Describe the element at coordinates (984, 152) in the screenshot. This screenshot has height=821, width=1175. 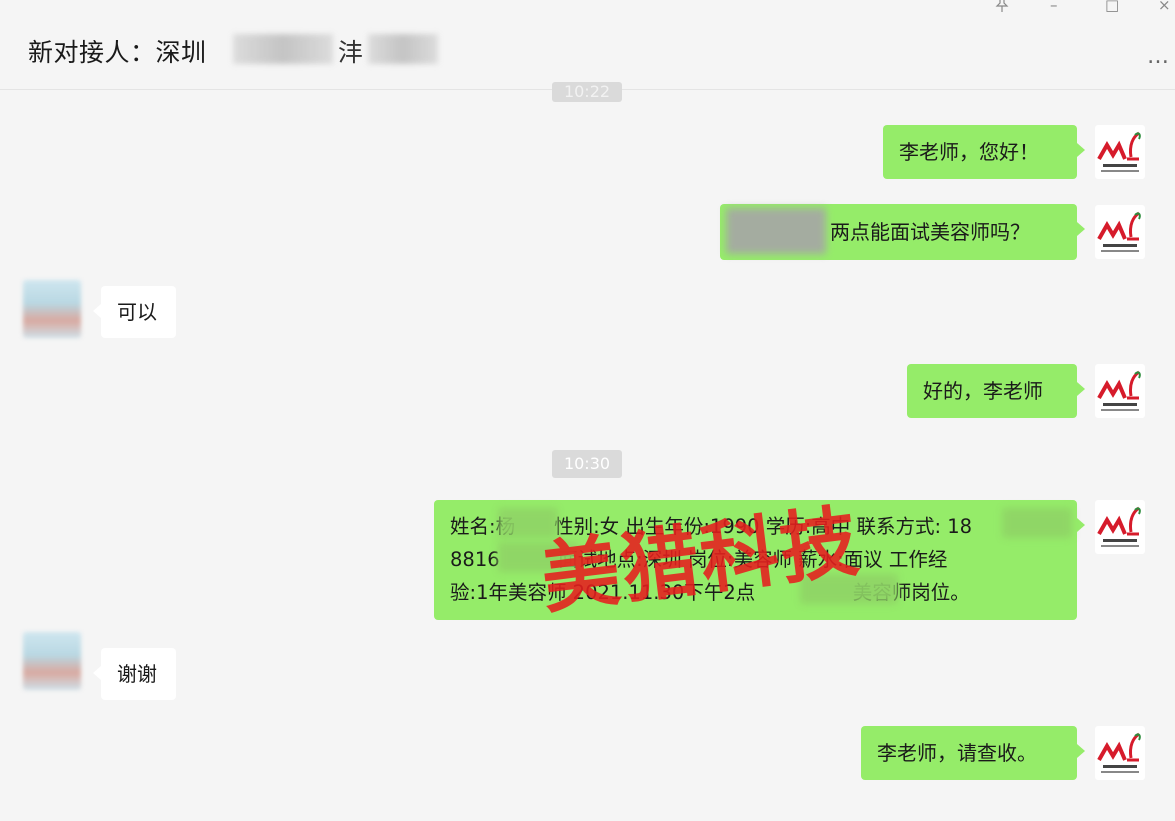
I see `message-bubble-self: 李老师，您好！` at that location.